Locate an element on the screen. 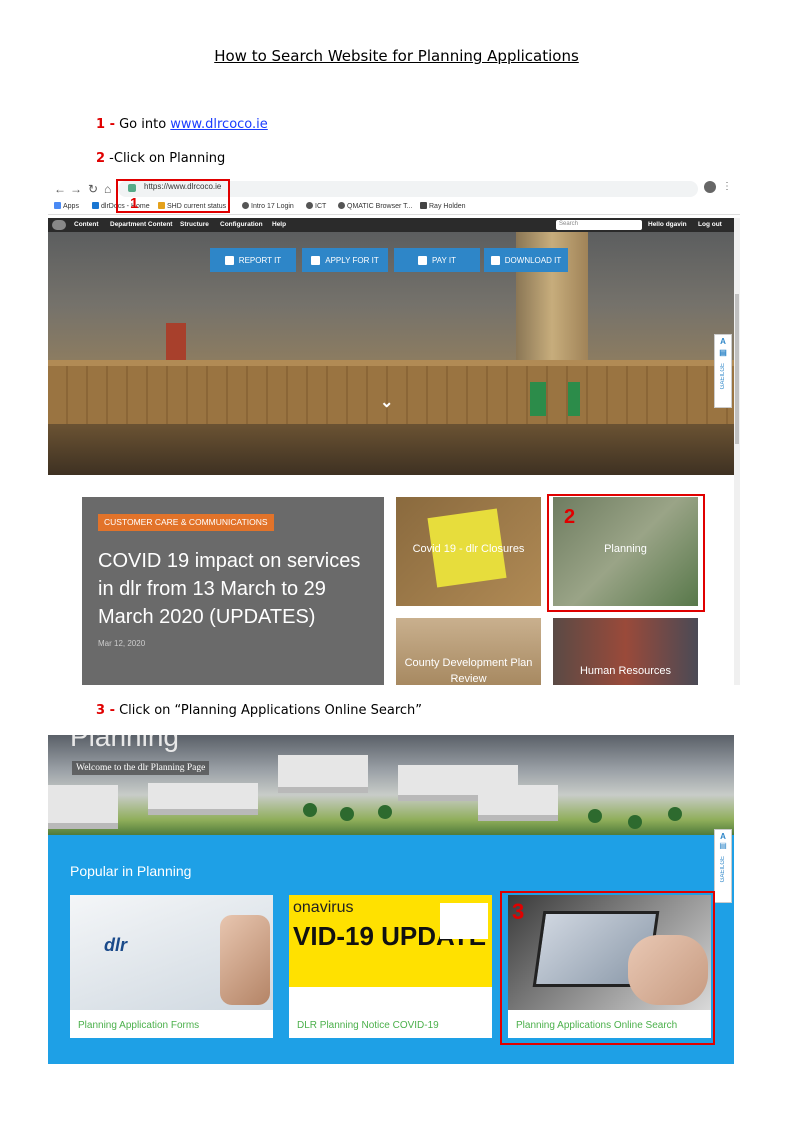 The width and height of the screenshot is (793, 1122). step-1-text: Go into is located at coordinates (142, 124).